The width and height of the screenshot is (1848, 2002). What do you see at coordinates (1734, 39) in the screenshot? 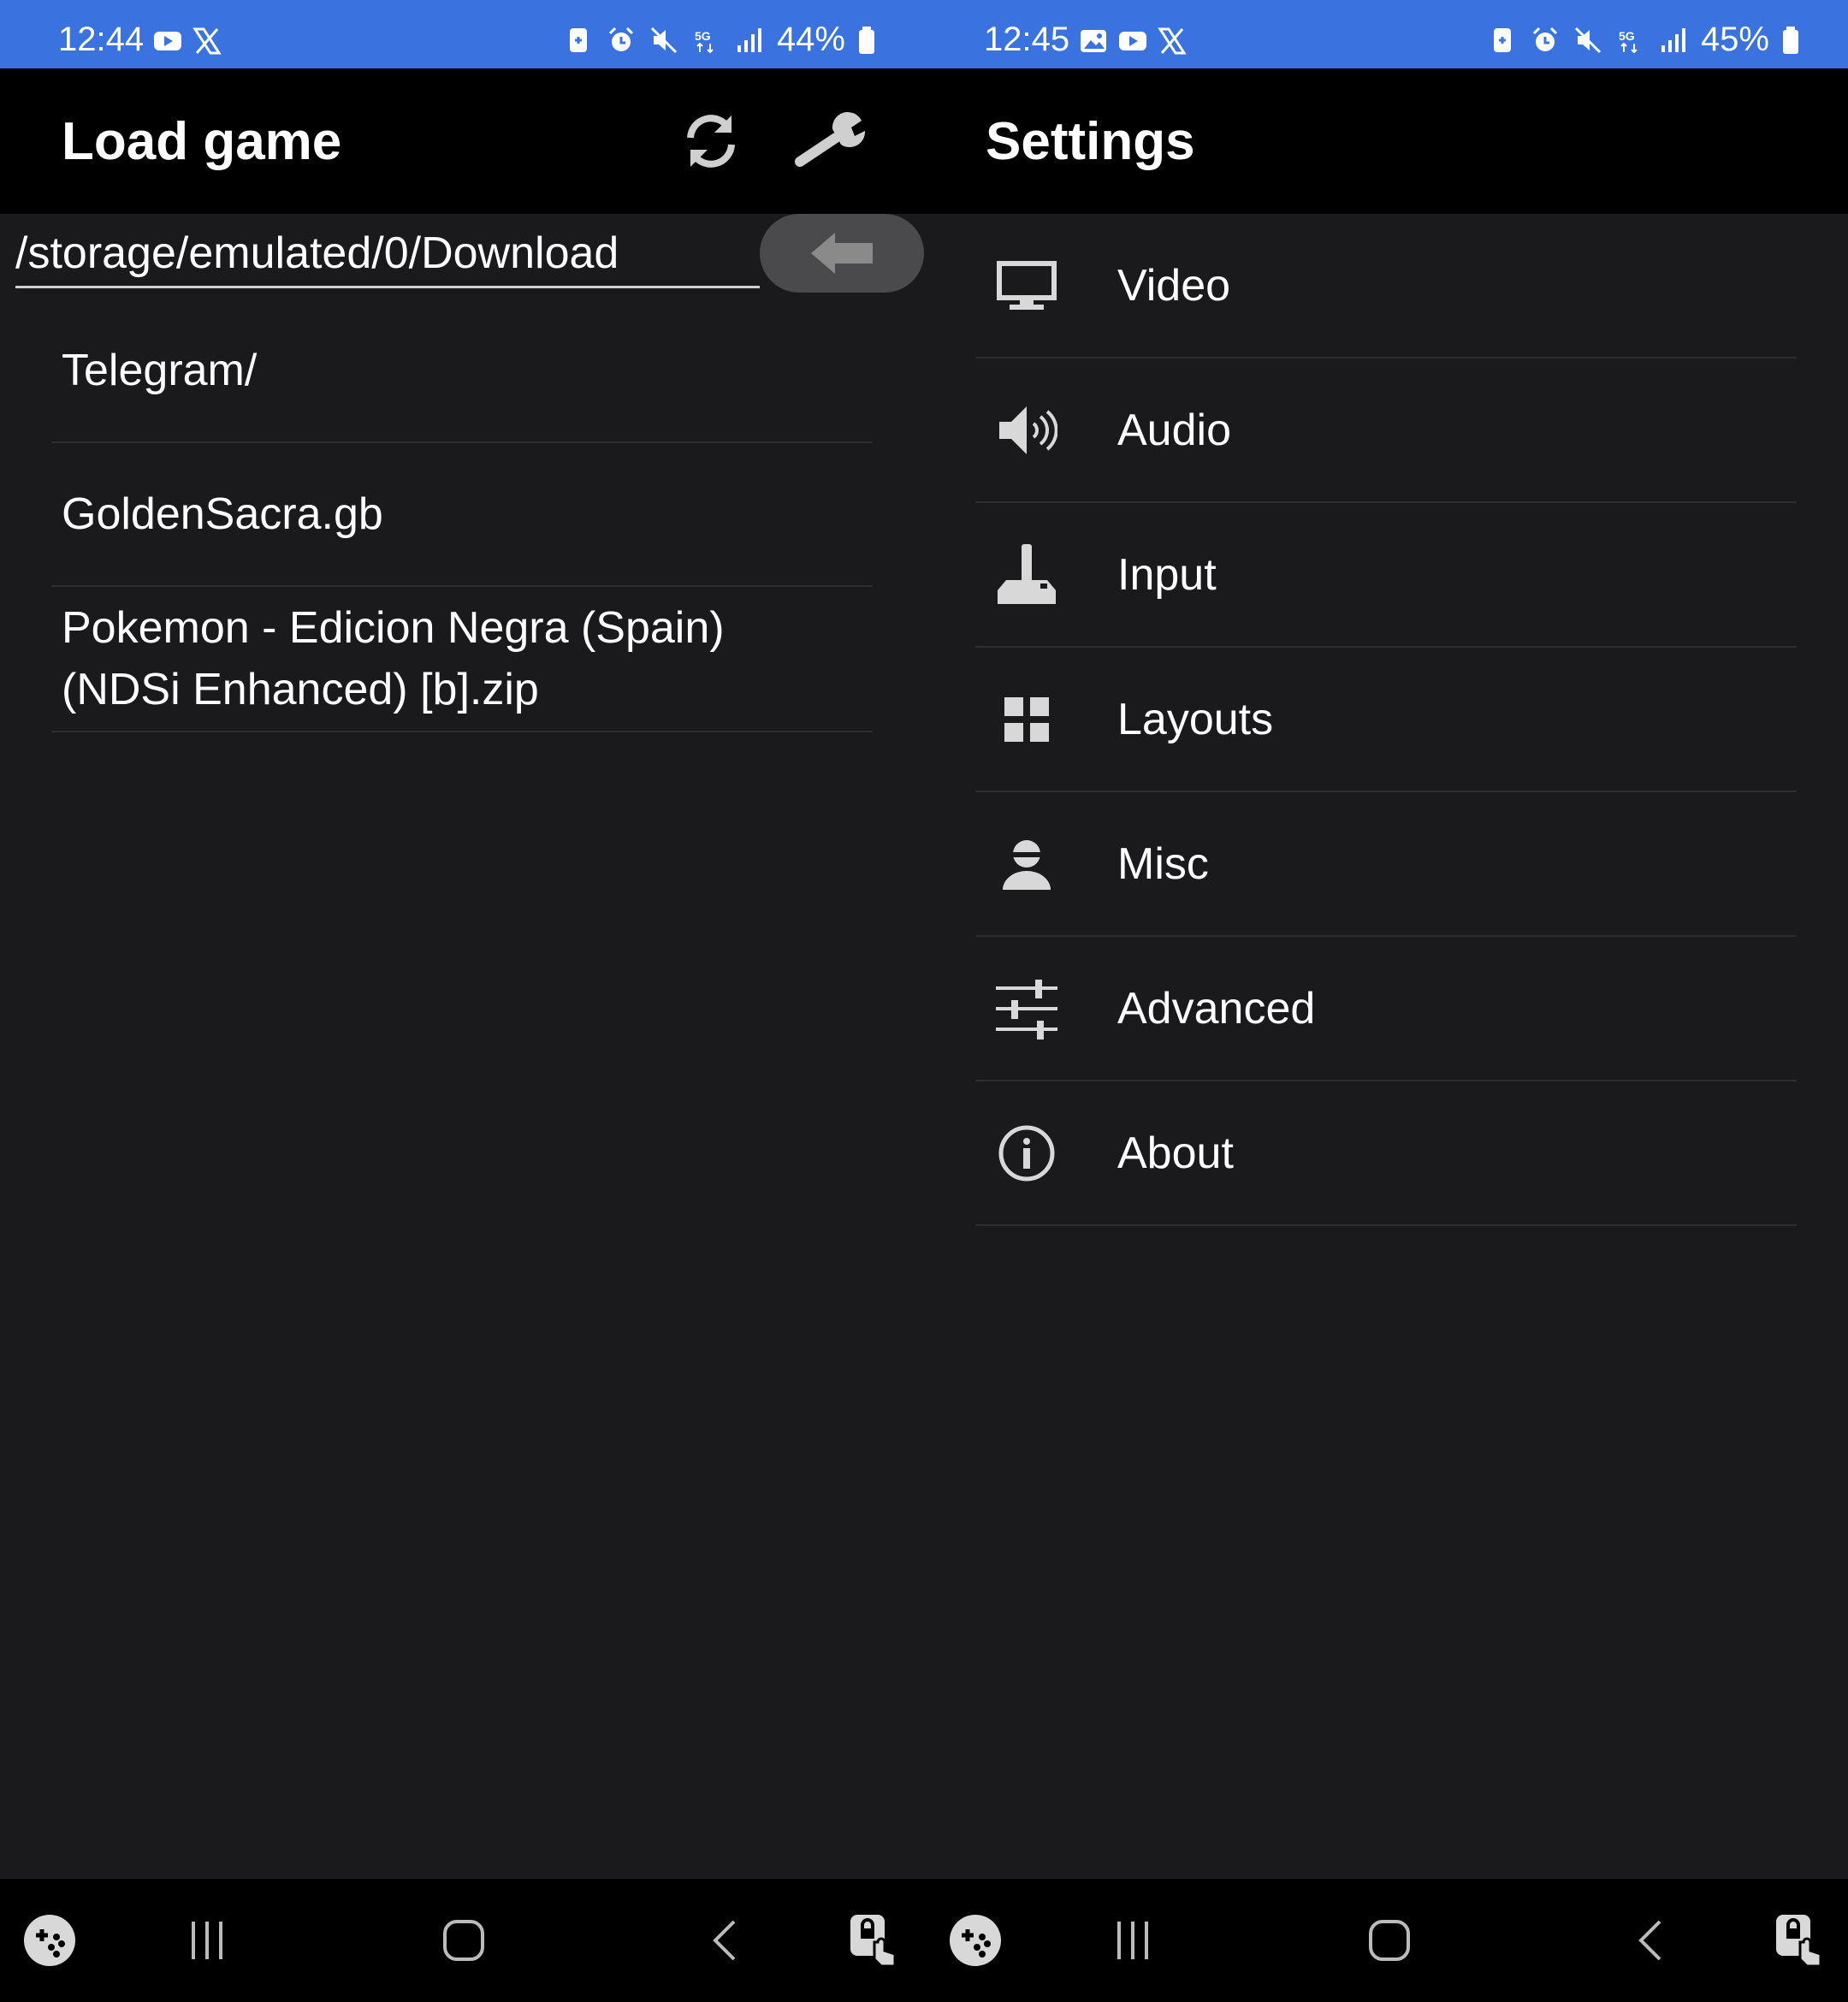
I see `battery-percent: 45%` at bounding box center [1734, 39].